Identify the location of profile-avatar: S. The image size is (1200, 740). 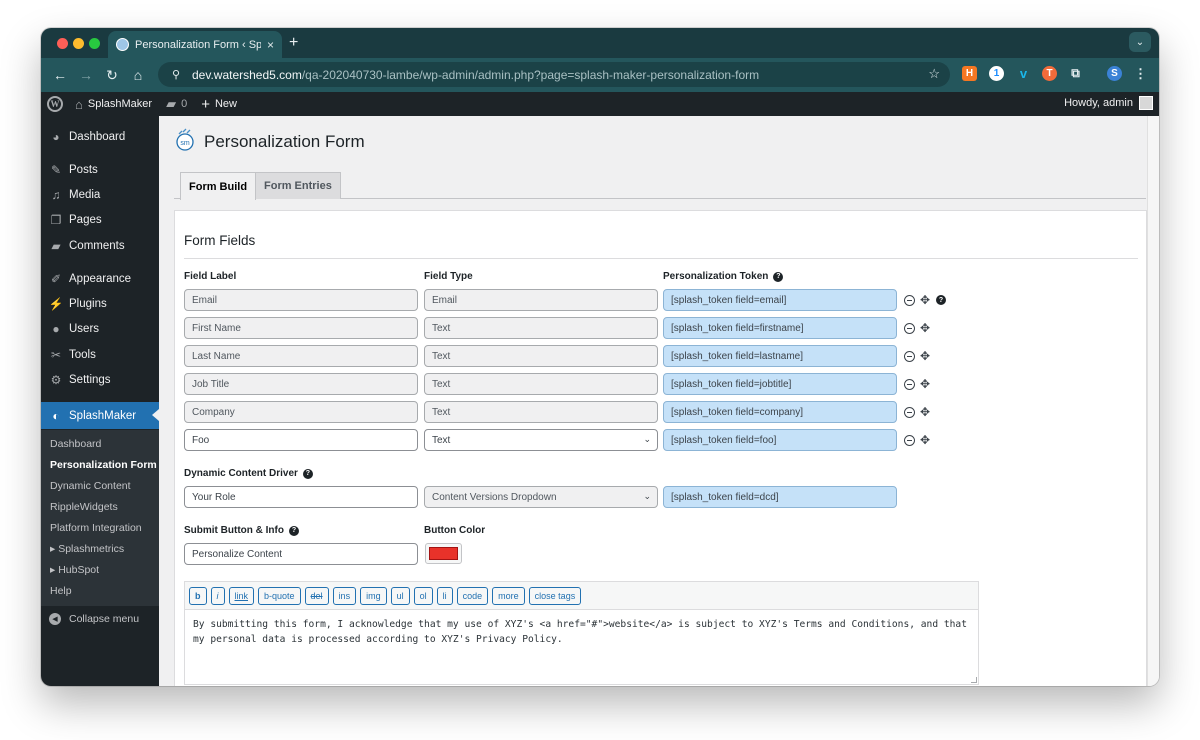
(1114, 73).